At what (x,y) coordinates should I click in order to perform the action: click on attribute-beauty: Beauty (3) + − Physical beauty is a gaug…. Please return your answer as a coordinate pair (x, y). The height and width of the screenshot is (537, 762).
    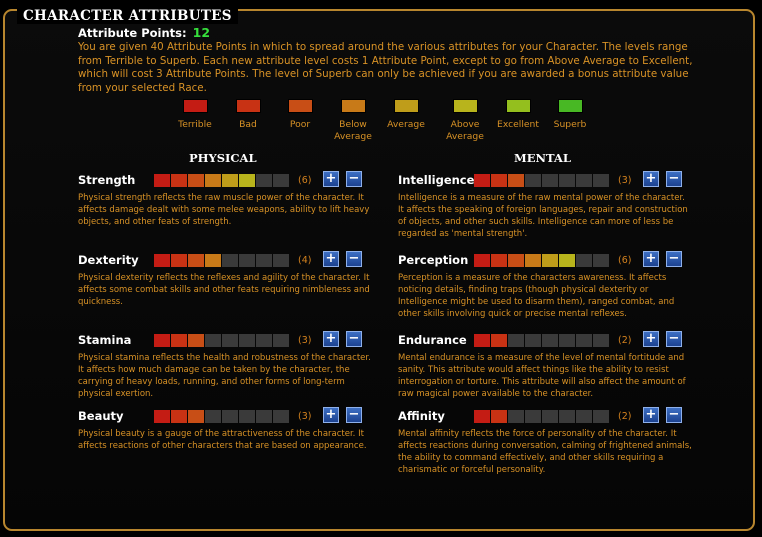
    Looking at the image, I should click on (238, 444).